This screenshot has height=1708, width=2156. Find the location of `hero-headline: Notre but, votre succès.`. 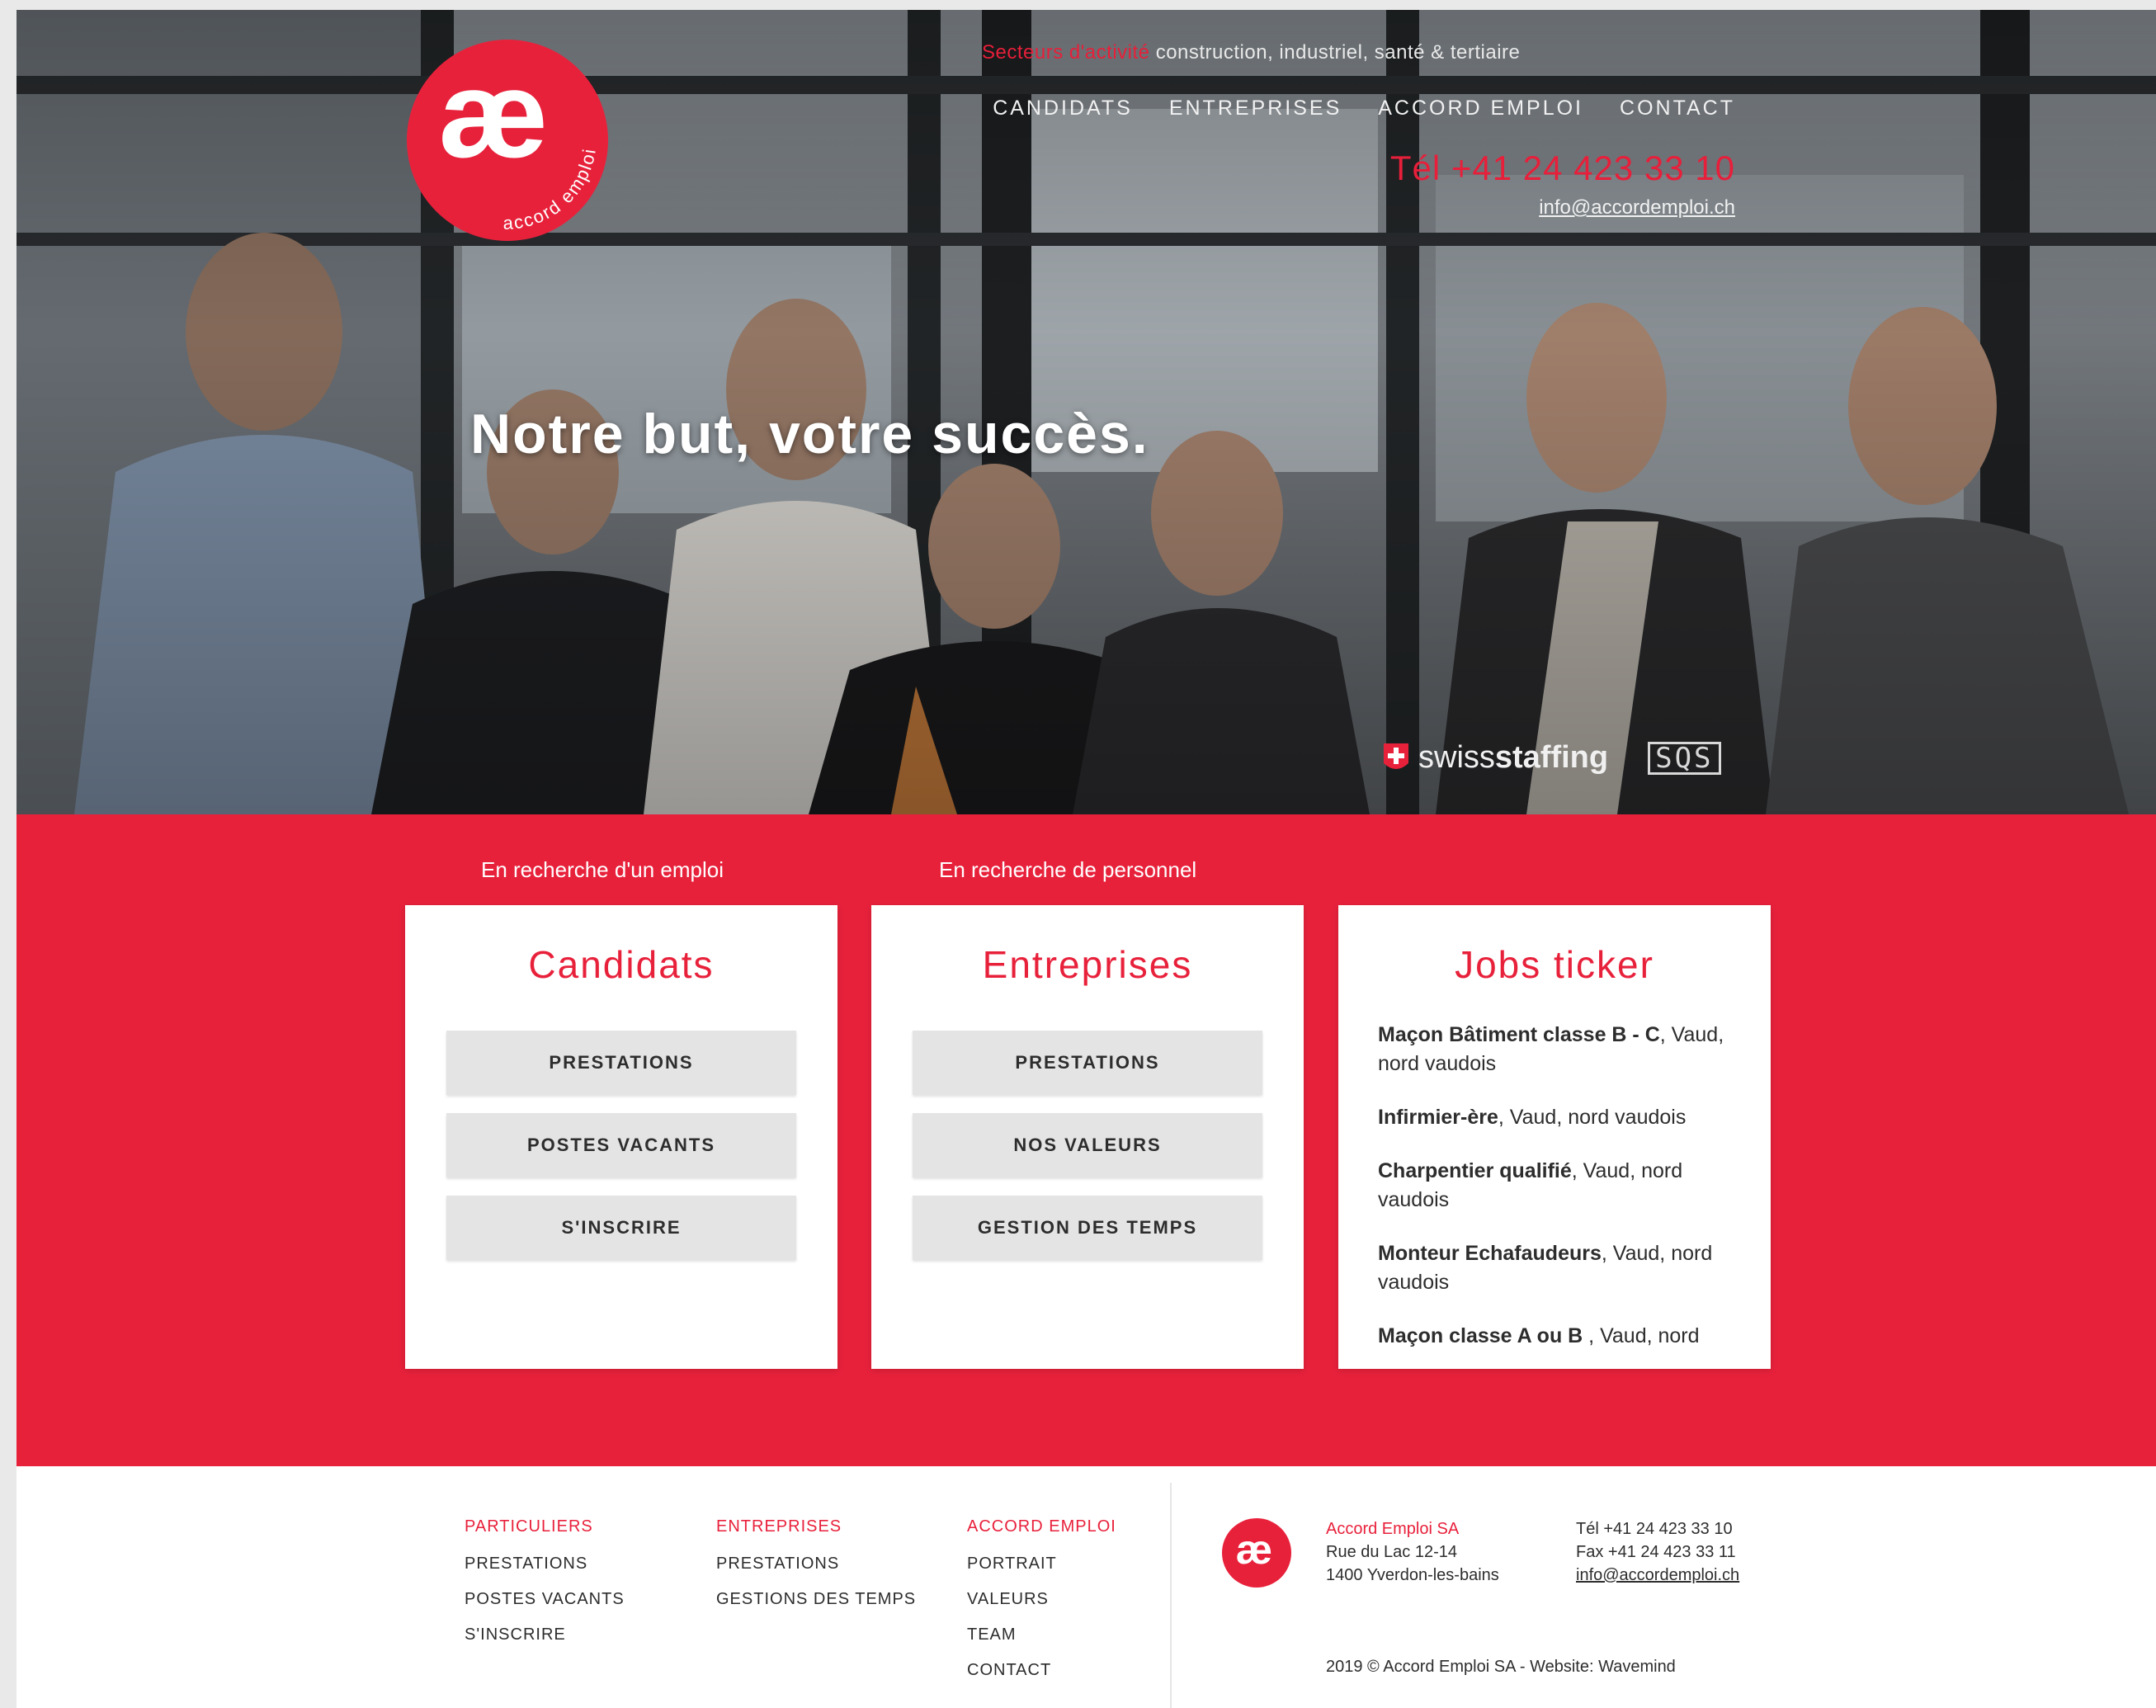

hero-headline: Notre but, votre succès. is located at coordinates (809, 434).